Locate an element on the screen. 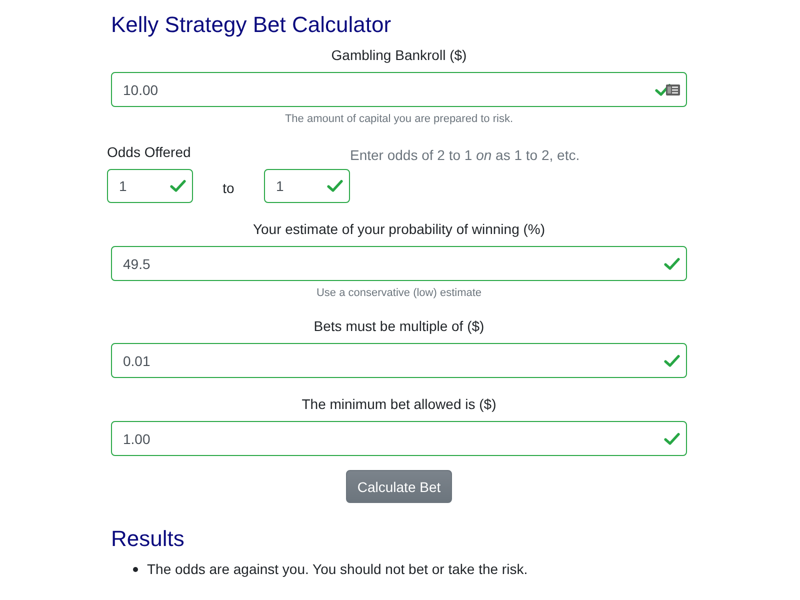  field-label: Odds Offered is located at coordinates (149, 152).